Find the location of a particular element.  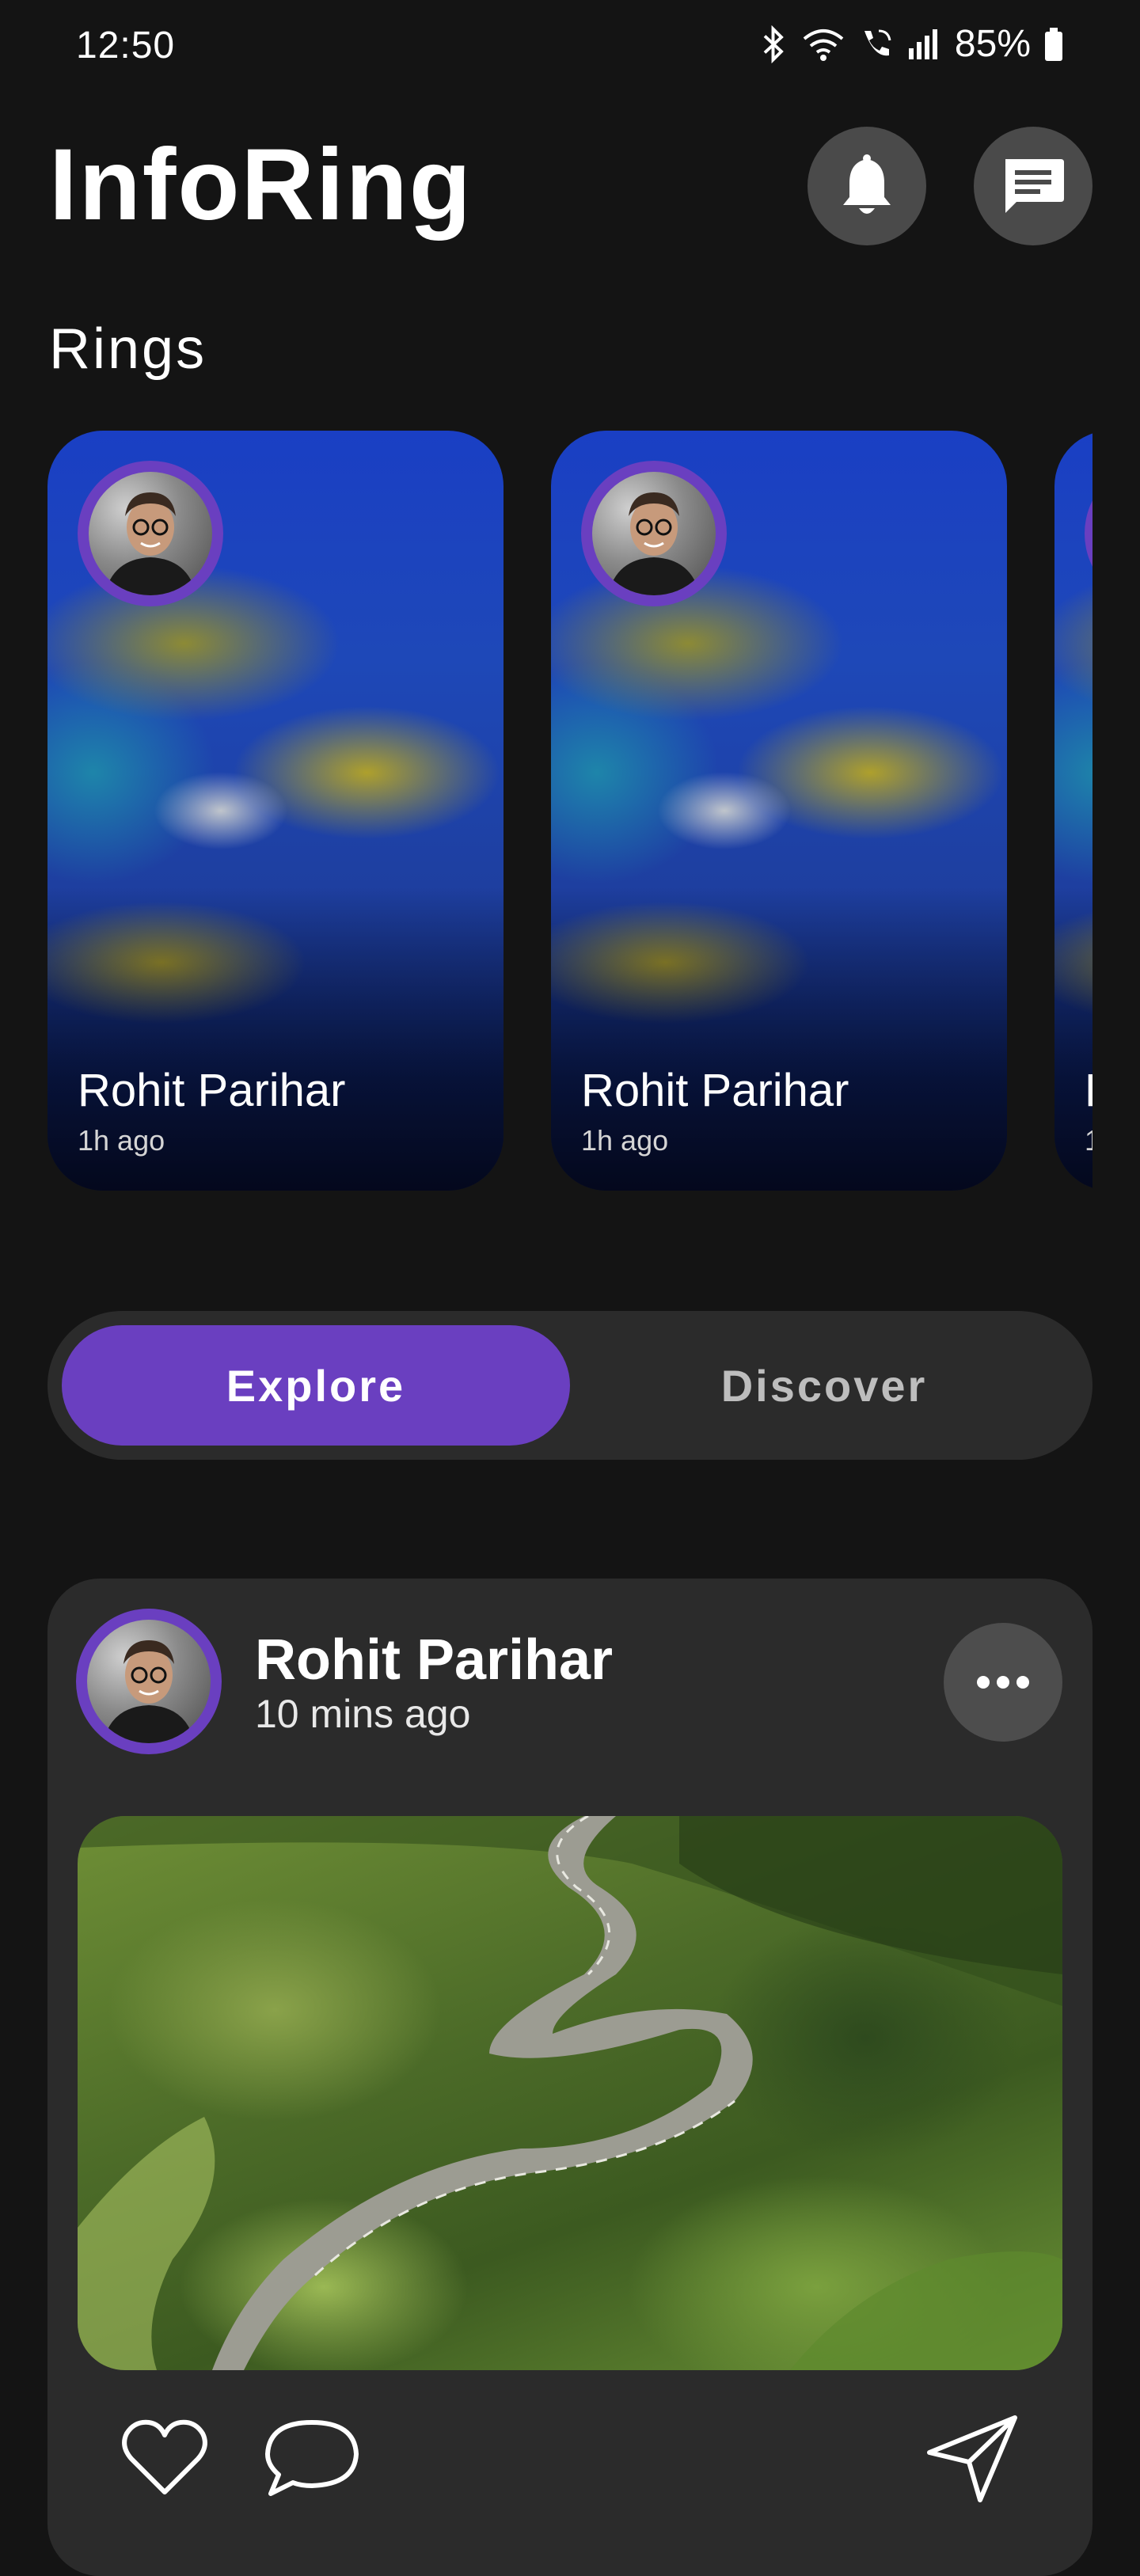

messages-button is located at coordinates (1033, 186).